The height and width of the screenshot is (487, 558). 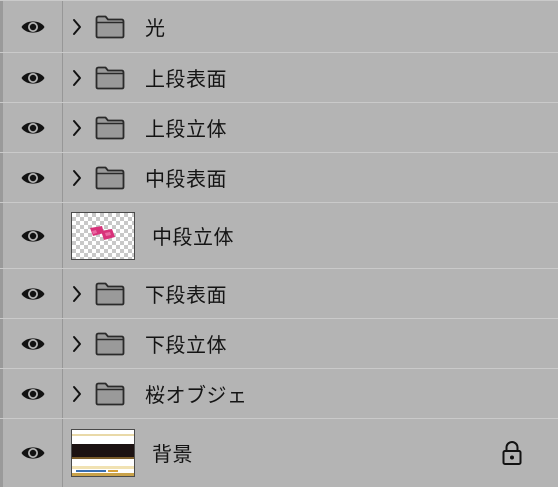 I want to click on layer-name: 桜オブジェ, so click(x=196, y=394).